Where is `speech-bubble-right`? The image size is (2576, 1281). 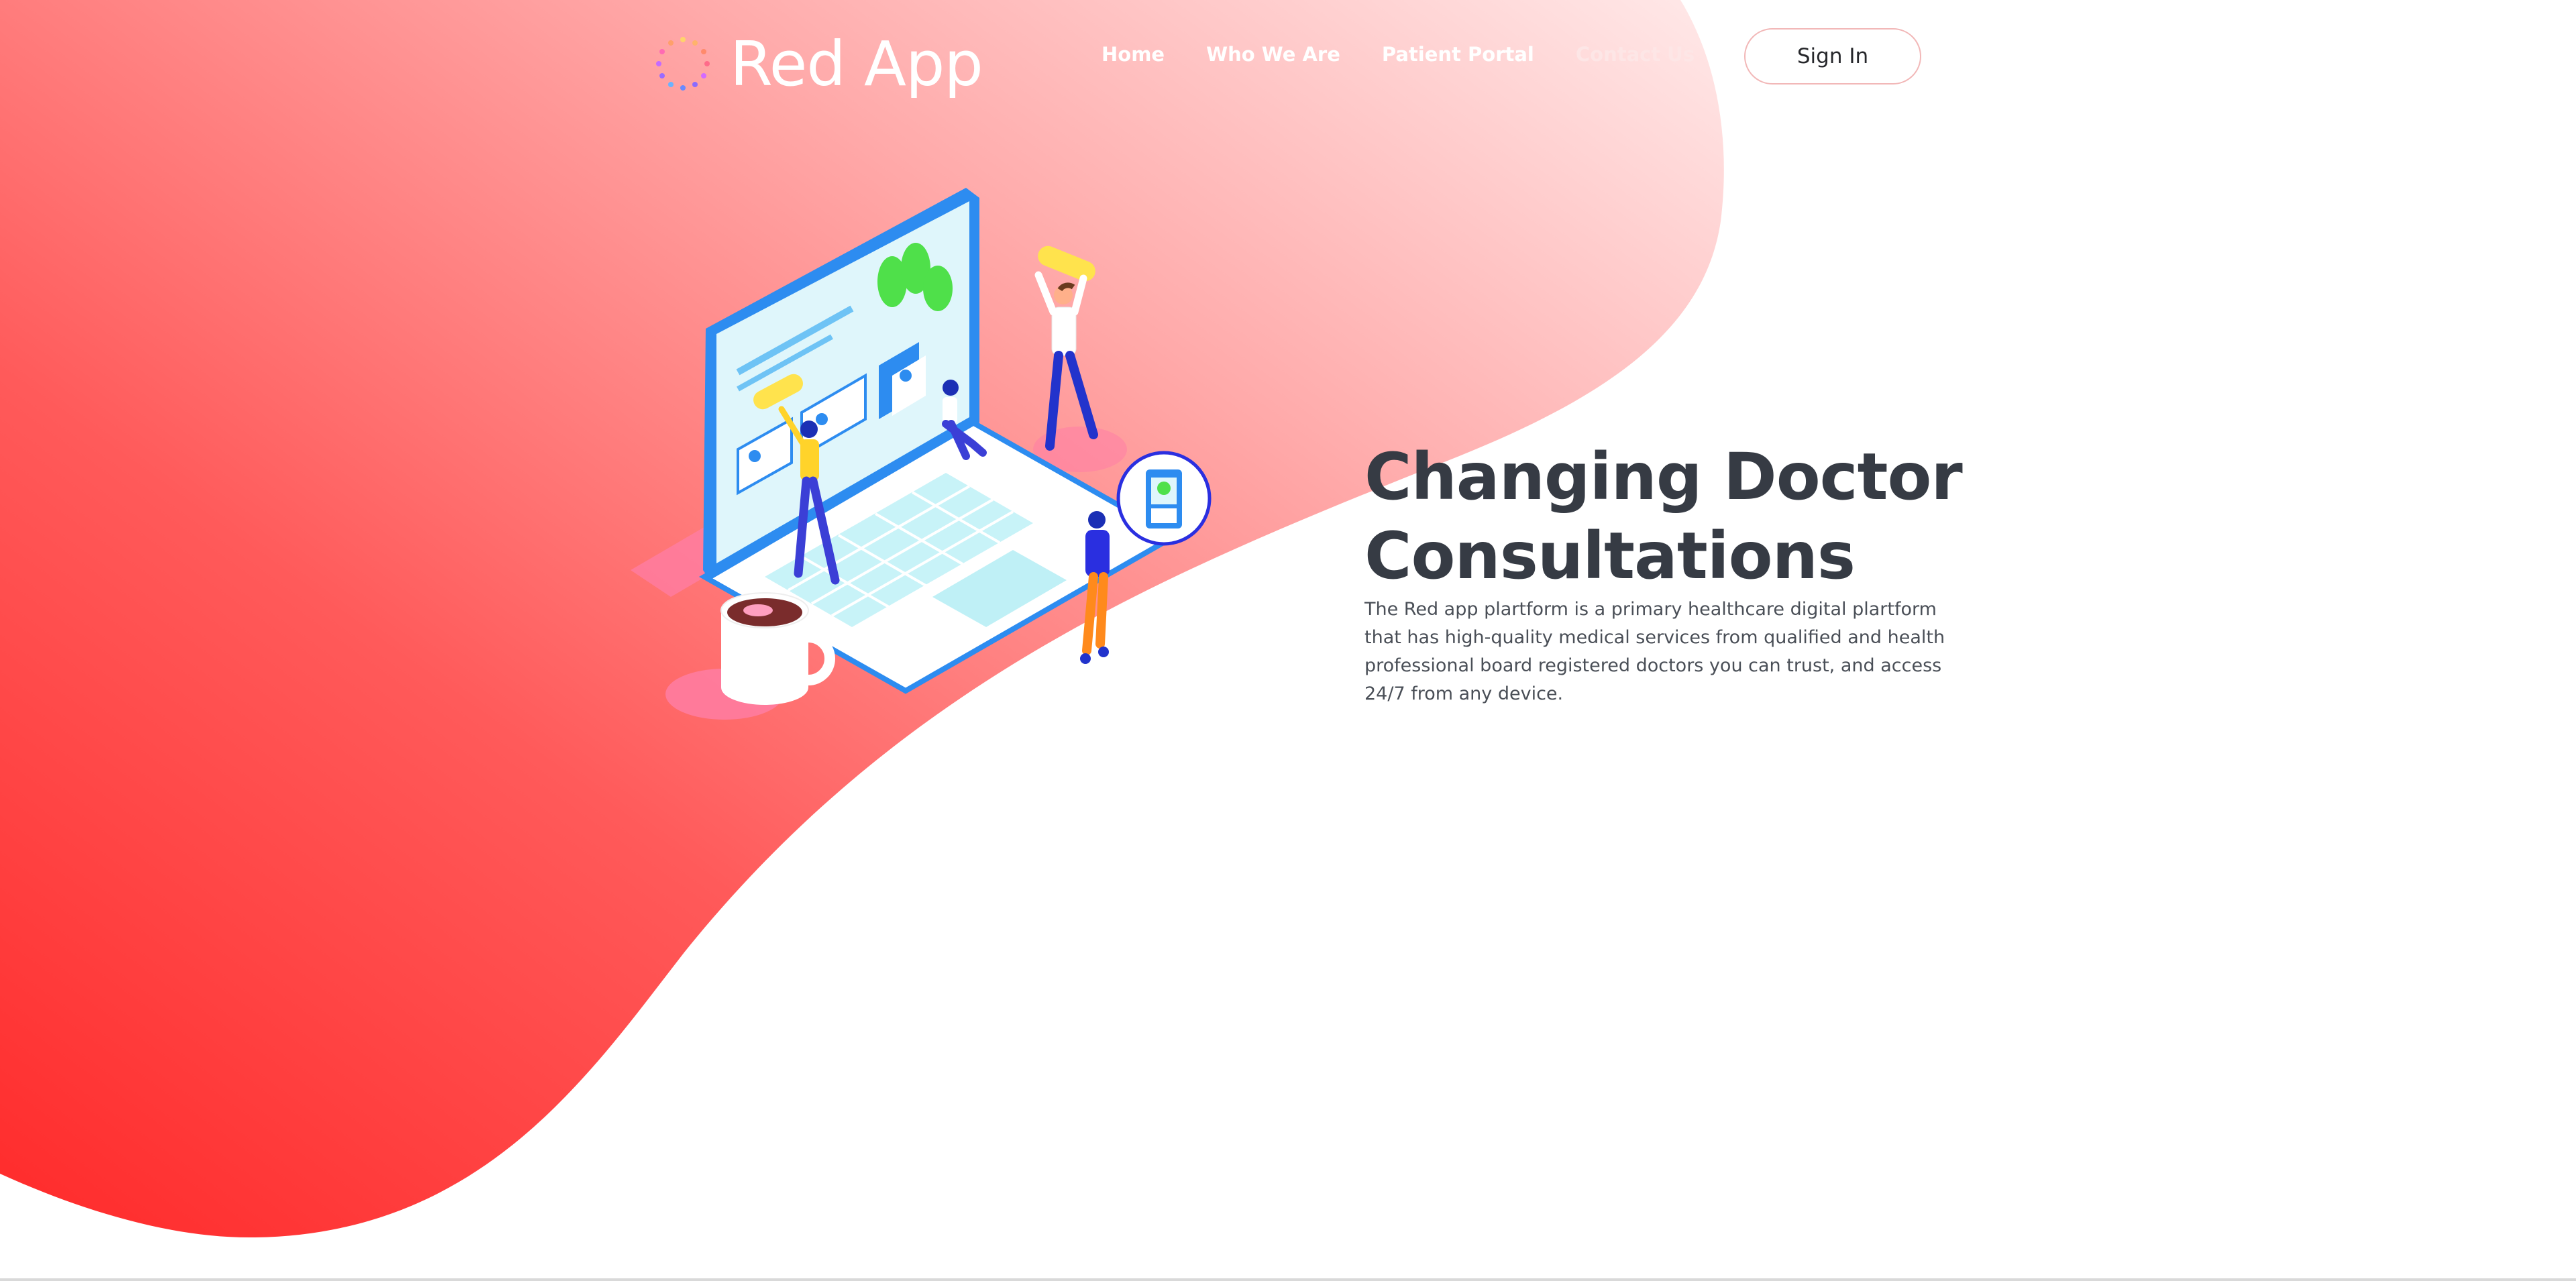 speech-bubble-right is located at coordinates (1066, 263).